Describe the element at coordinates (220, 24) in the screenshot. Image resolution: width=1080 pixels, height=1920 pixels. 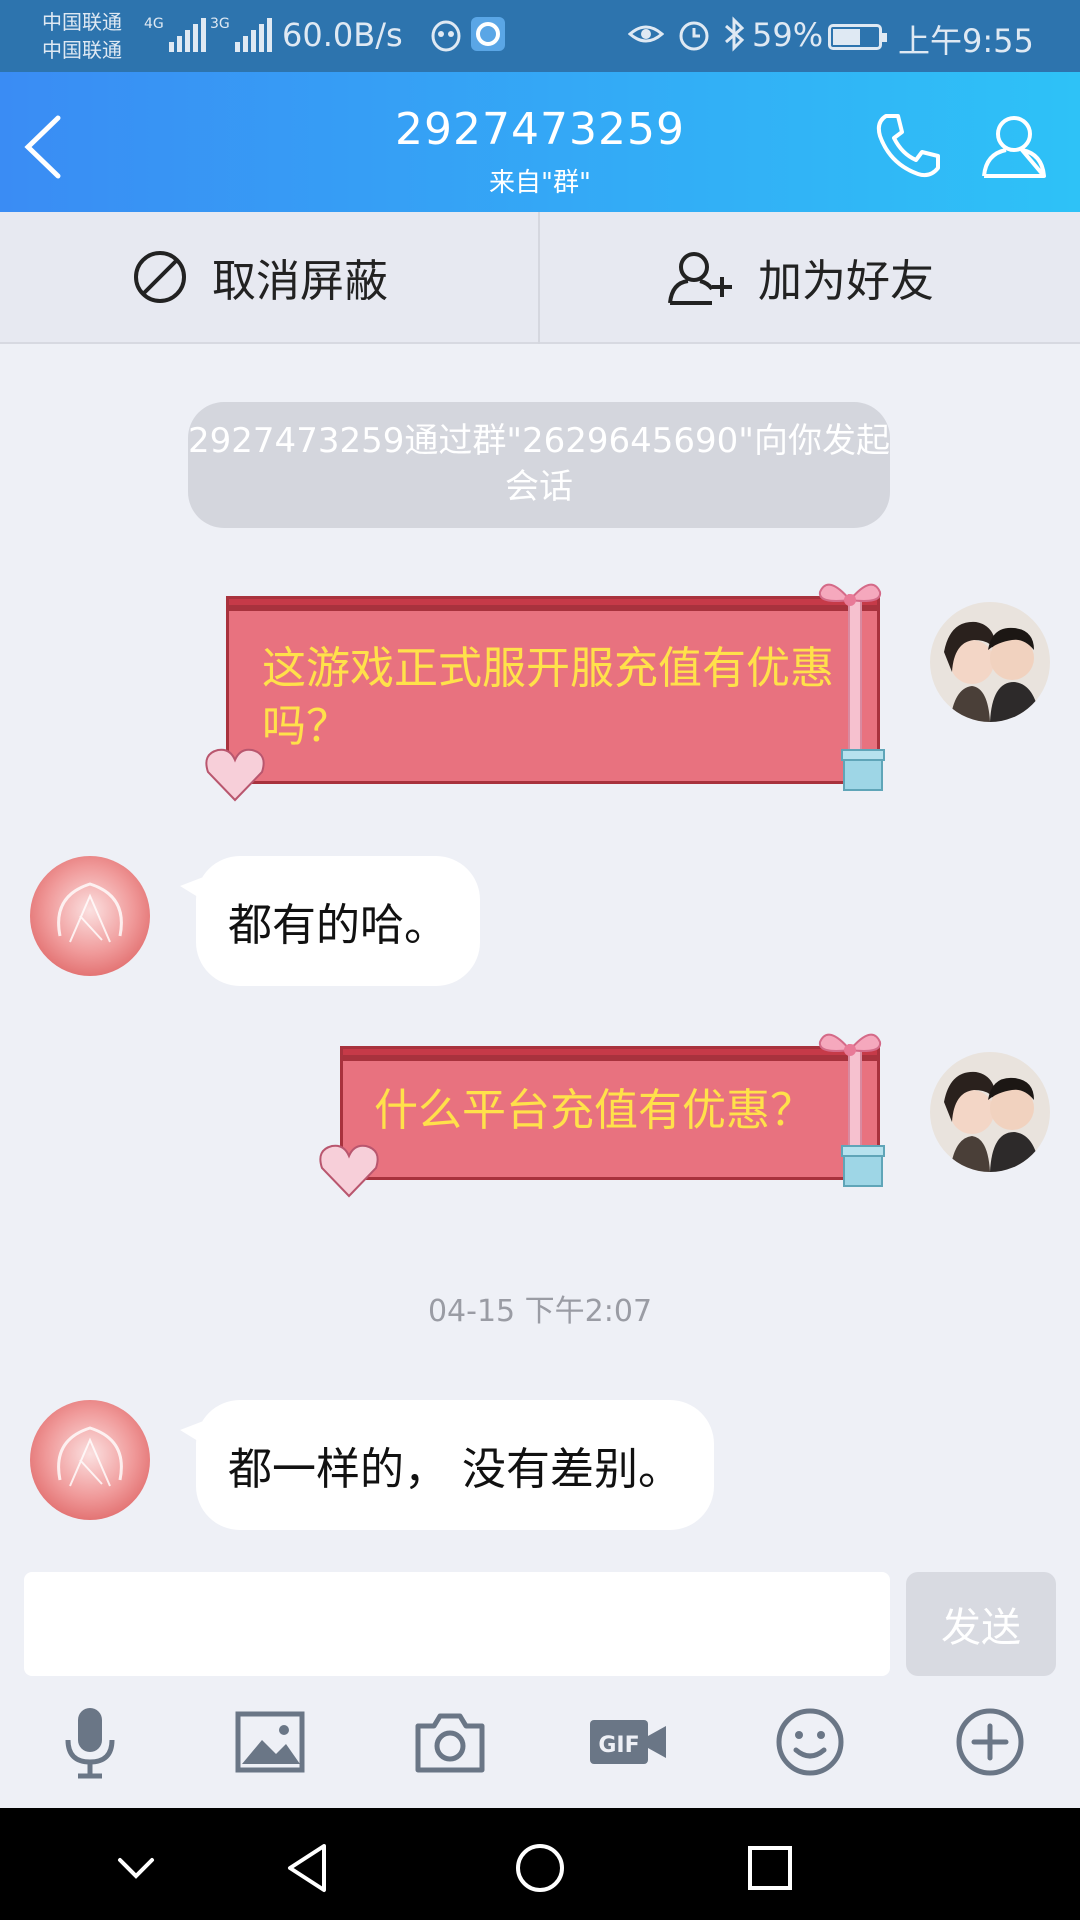
I see `network-type-2: 3G` at that location.